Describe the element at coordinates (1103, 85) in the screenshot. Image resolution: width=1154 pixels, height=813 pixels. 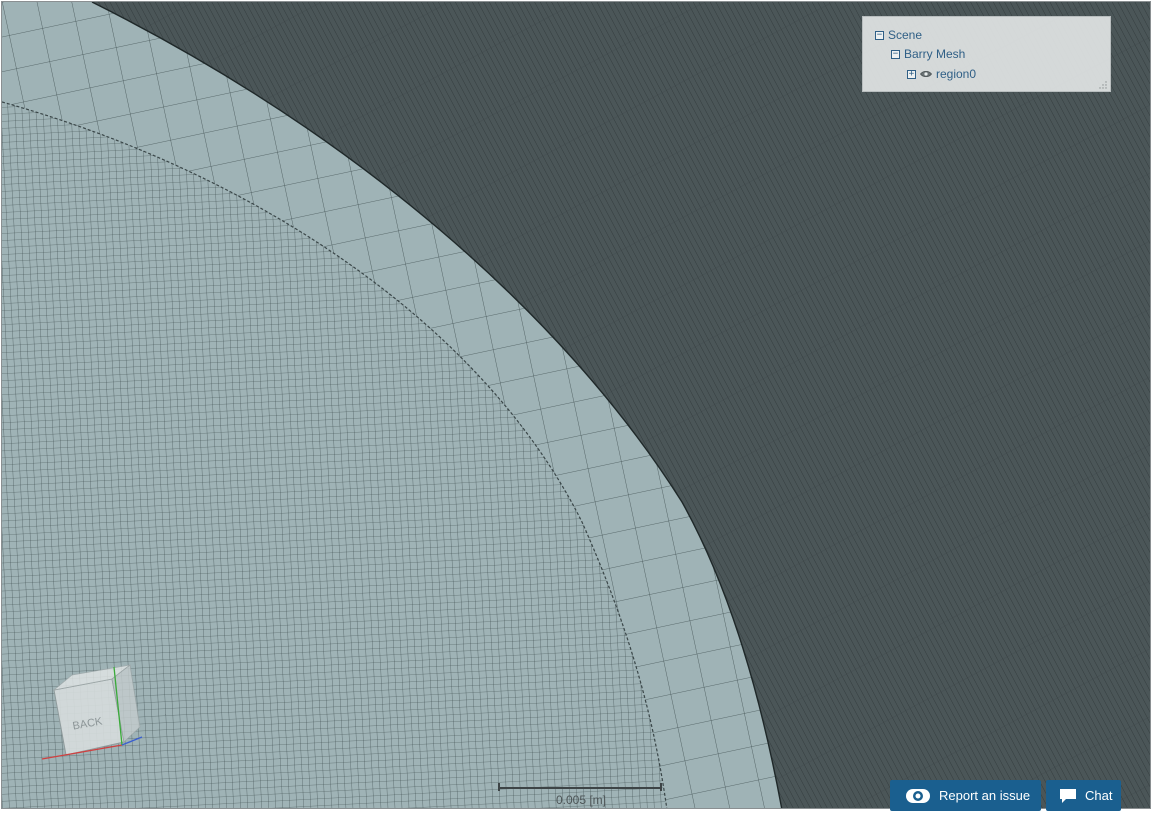
I see `resize-grip-icon` at that location.